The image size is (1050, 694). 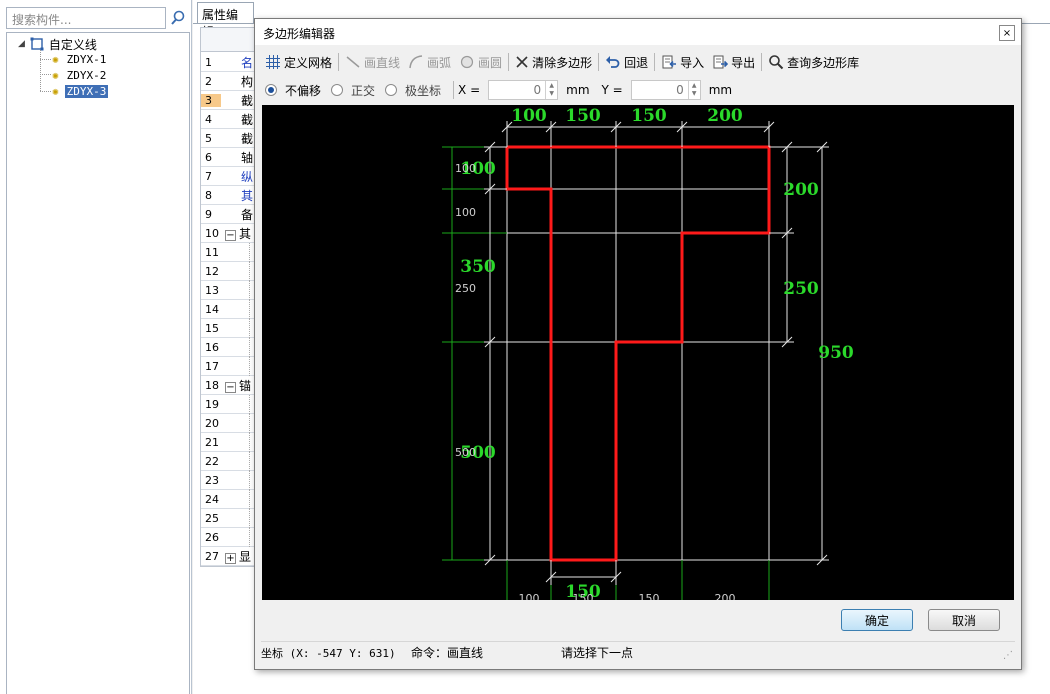 I want to click on row-number: 20, so click(x=212, y=423).